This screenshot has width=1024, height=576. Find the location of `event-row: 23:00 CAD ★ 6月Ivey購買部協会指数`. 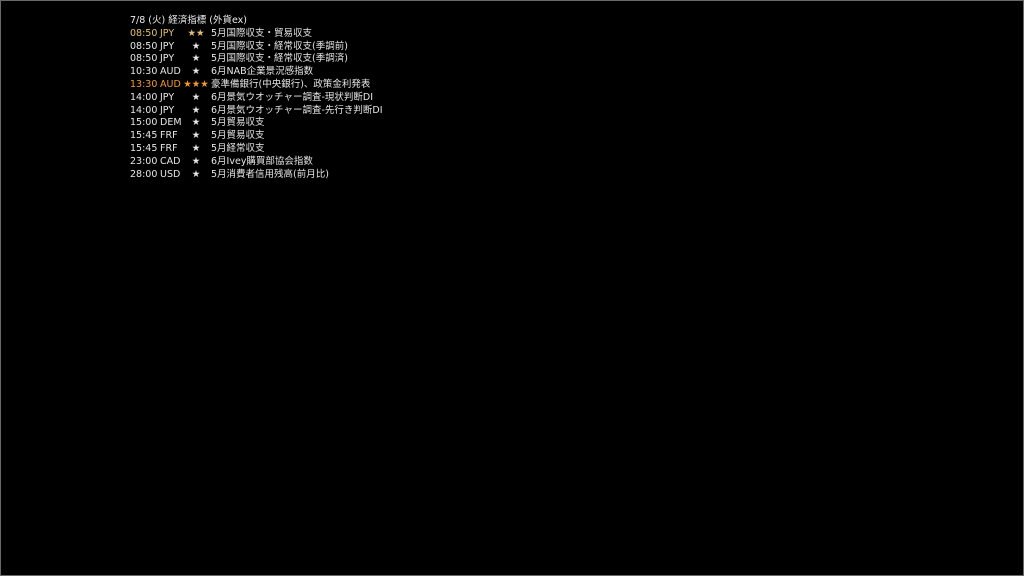

event-row: 23:00 CAD ★ 6月Ivey購買部協会指数 is located at coordinates (256, 162).